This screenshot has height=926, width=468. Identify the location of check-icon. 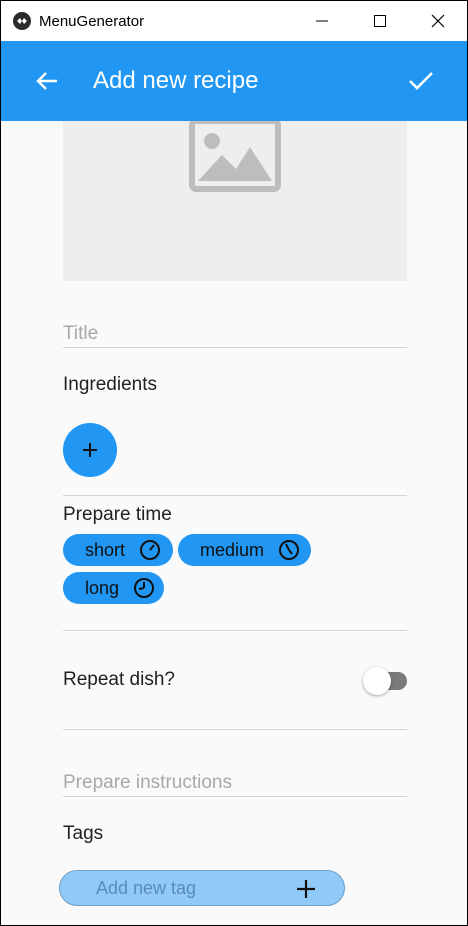
(421, 81).